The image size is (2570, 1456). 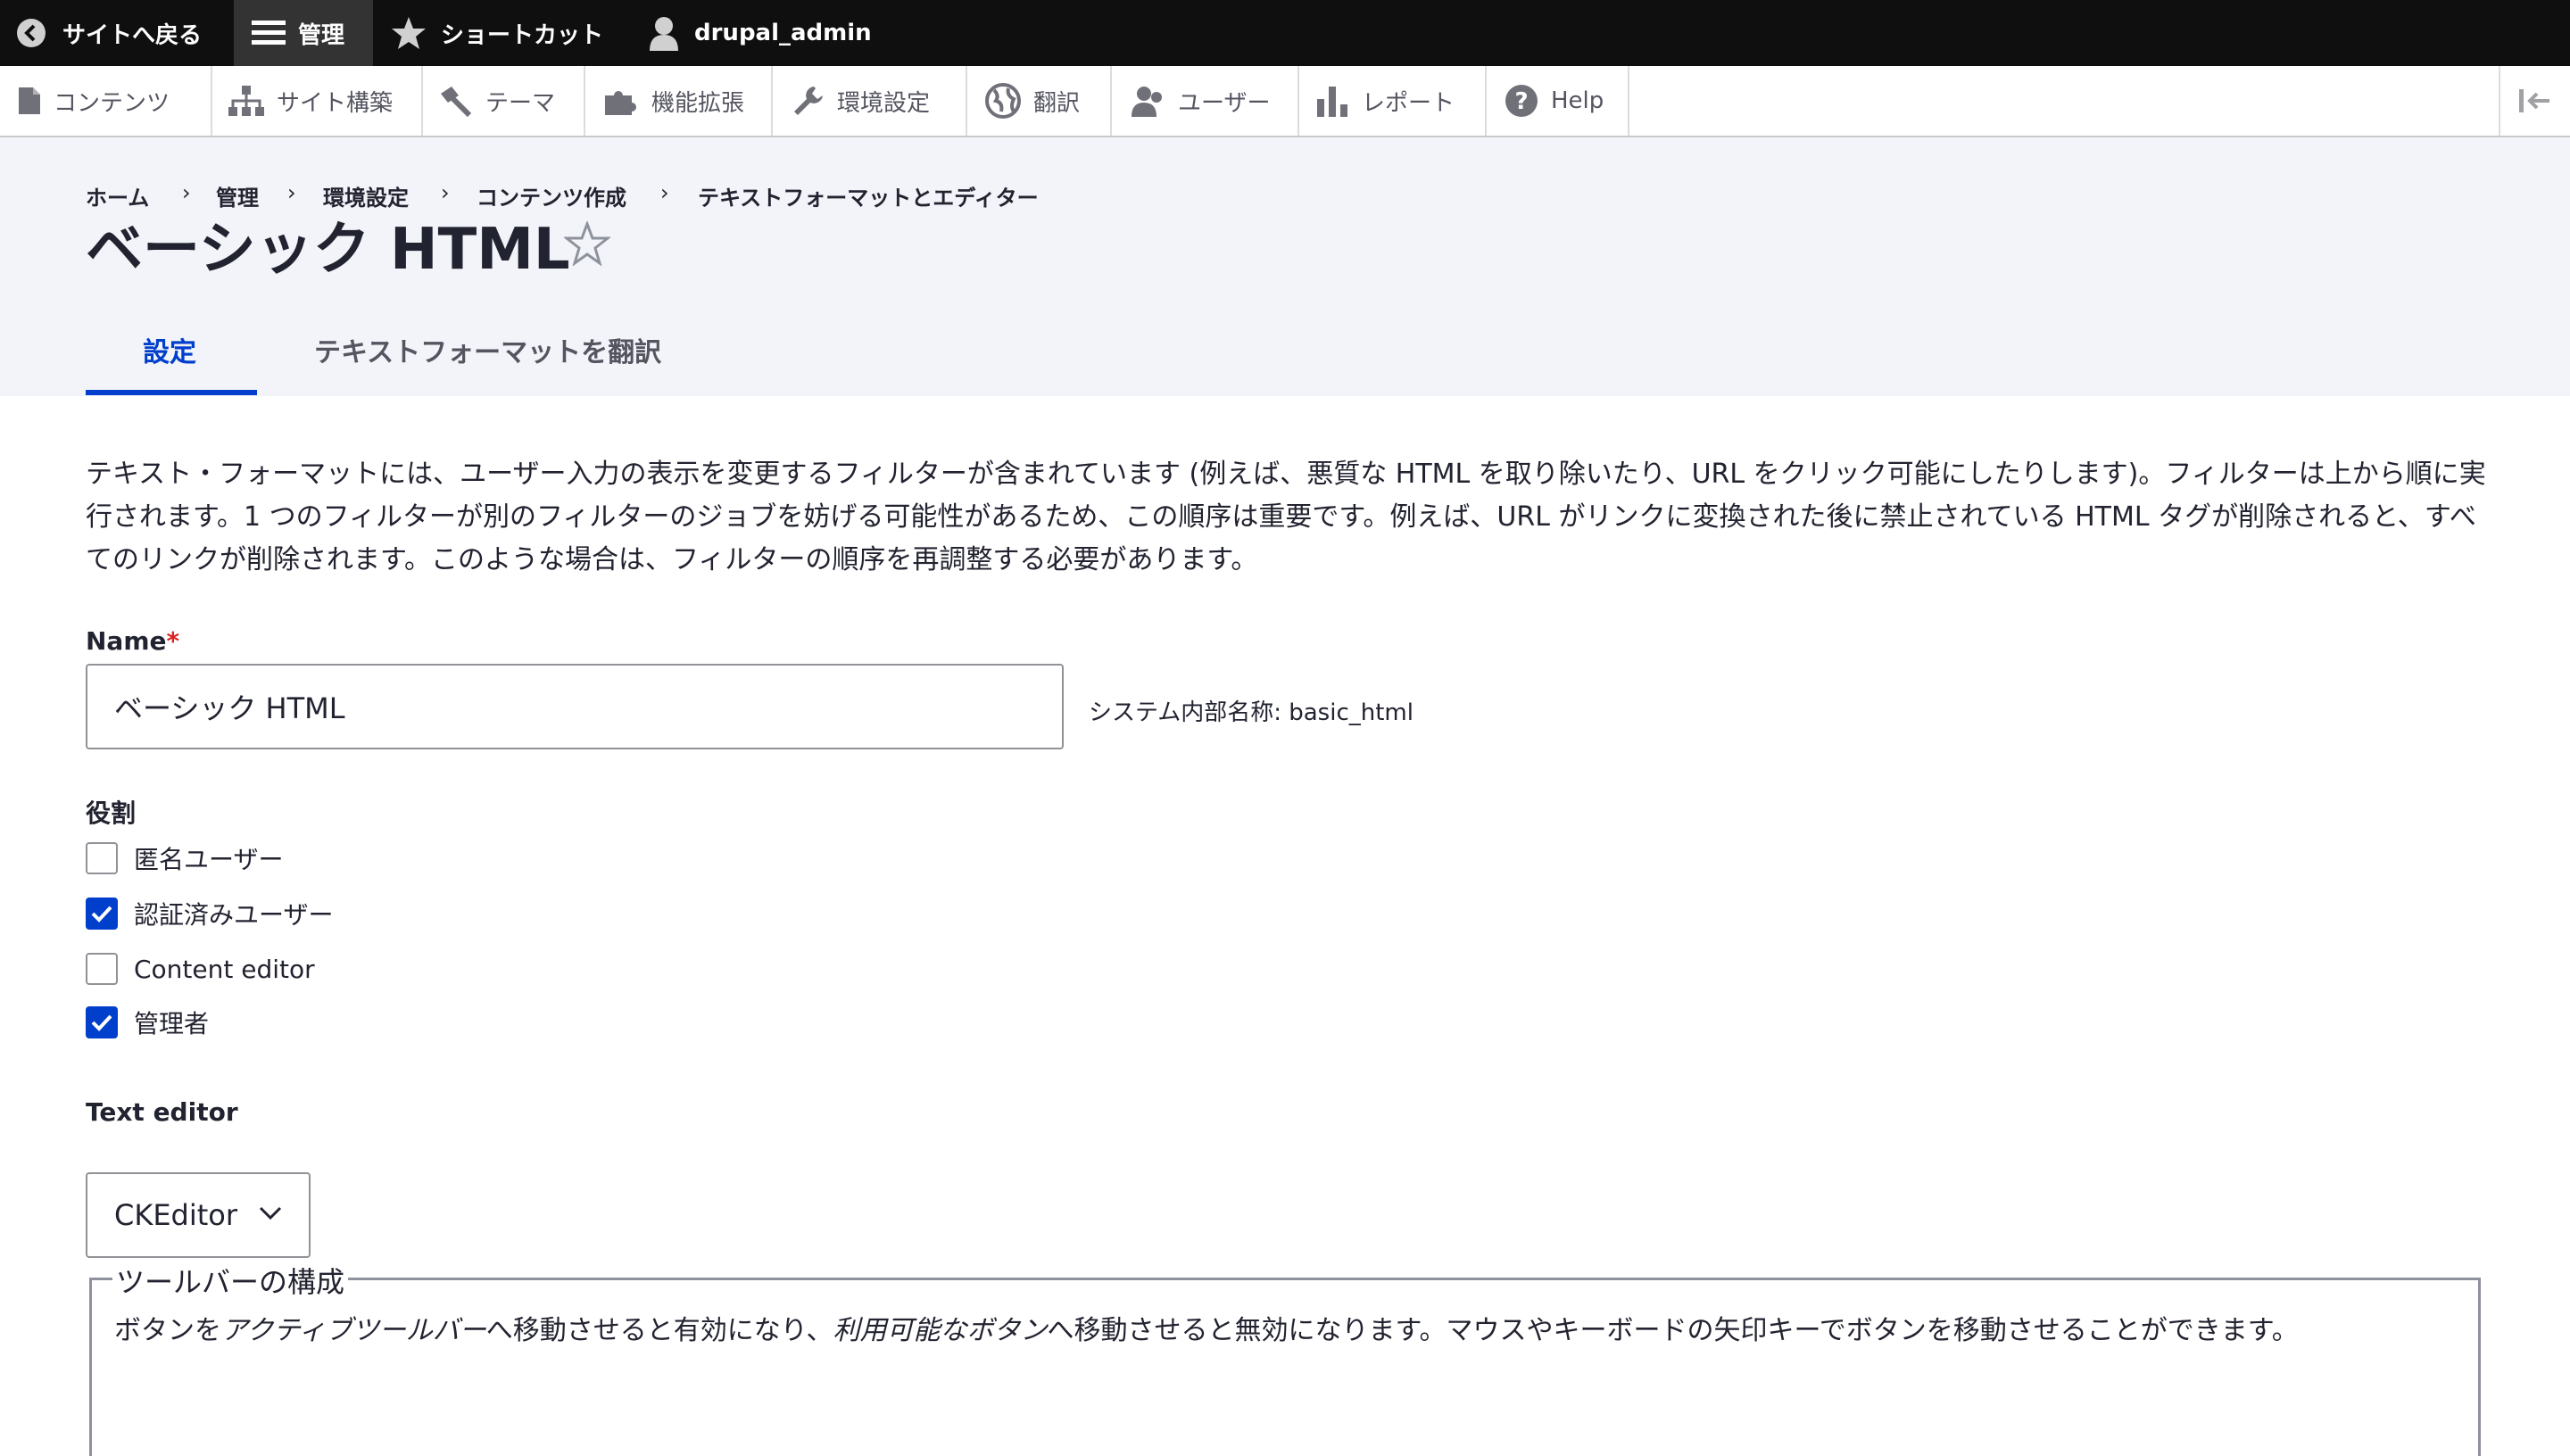 I want to click on collapse-left-icon, so click(x=2534, y=100).